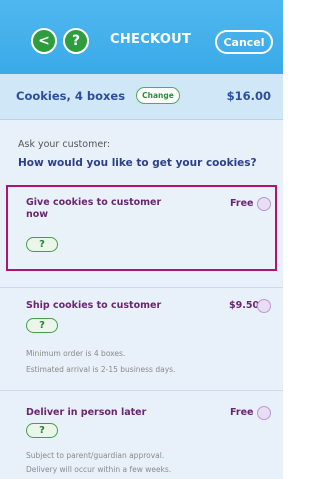 The height and width of the screenshot is (479, 320). What do you see at coordinates (244, 305) in the screenshot?
I see `option-price: $9.50` at bounding box center [244, 305].